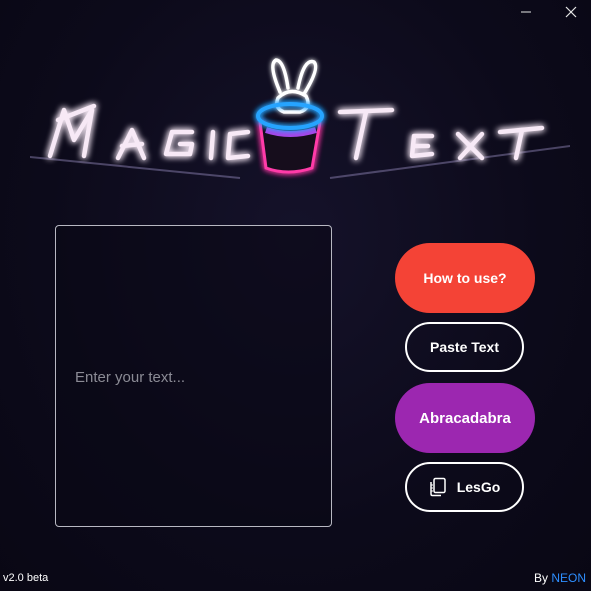 This screenshot has height=591, width=591. Describe the element at coordinates (438, 487) in the screenshot. I see `copy-icon` at that location.